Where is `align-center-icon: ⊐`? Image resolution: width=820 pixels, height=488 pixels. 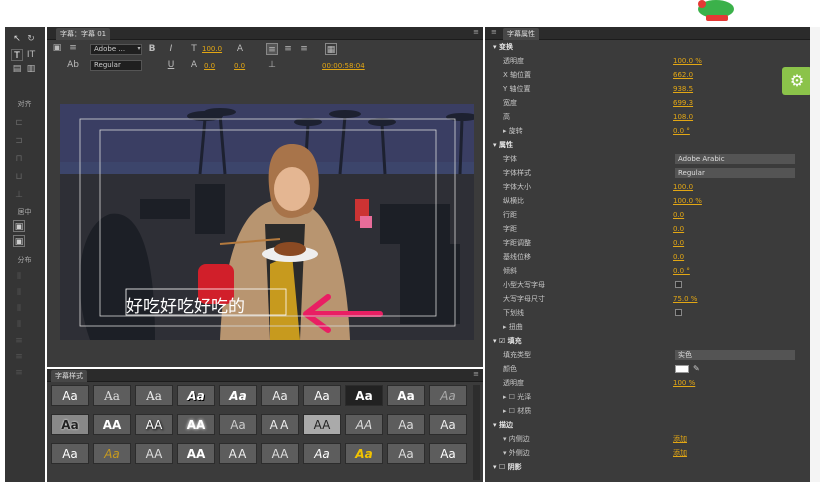 align-center-icon: ⊐ is located at coordinates (19, 141).